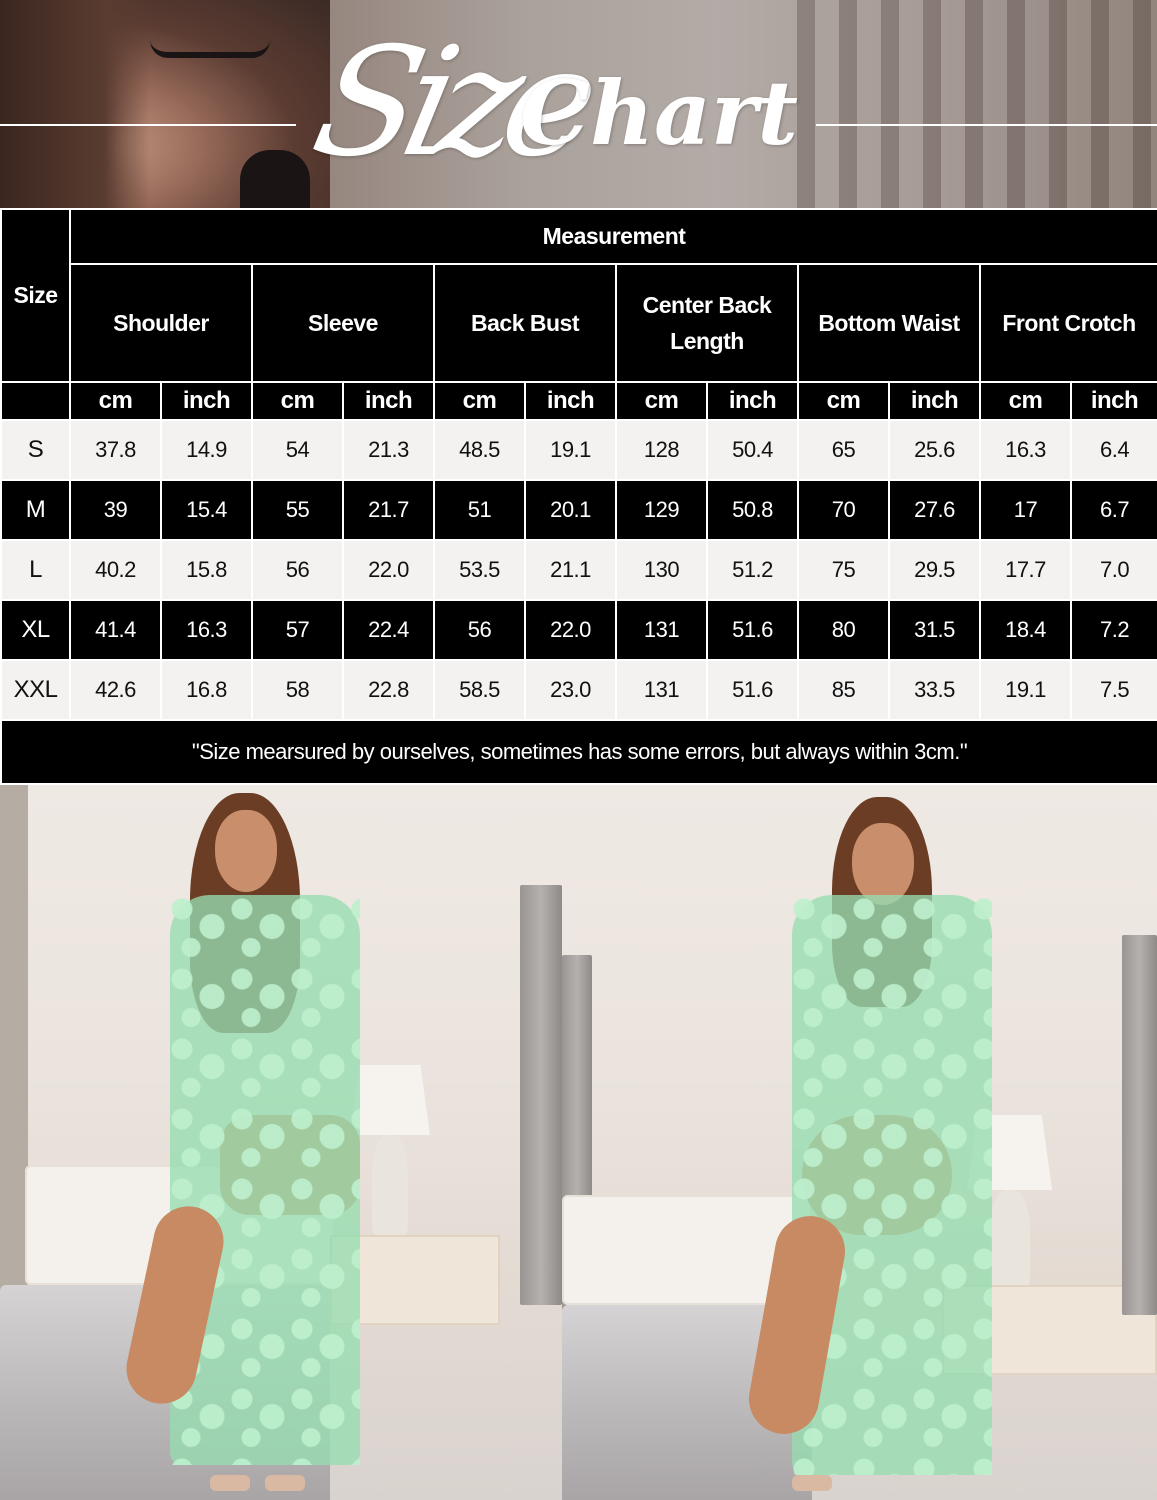  Describe the element at coordinates (161, 323) in the screenshot. I see `column-header-shoulder: Shoulder` at that location.